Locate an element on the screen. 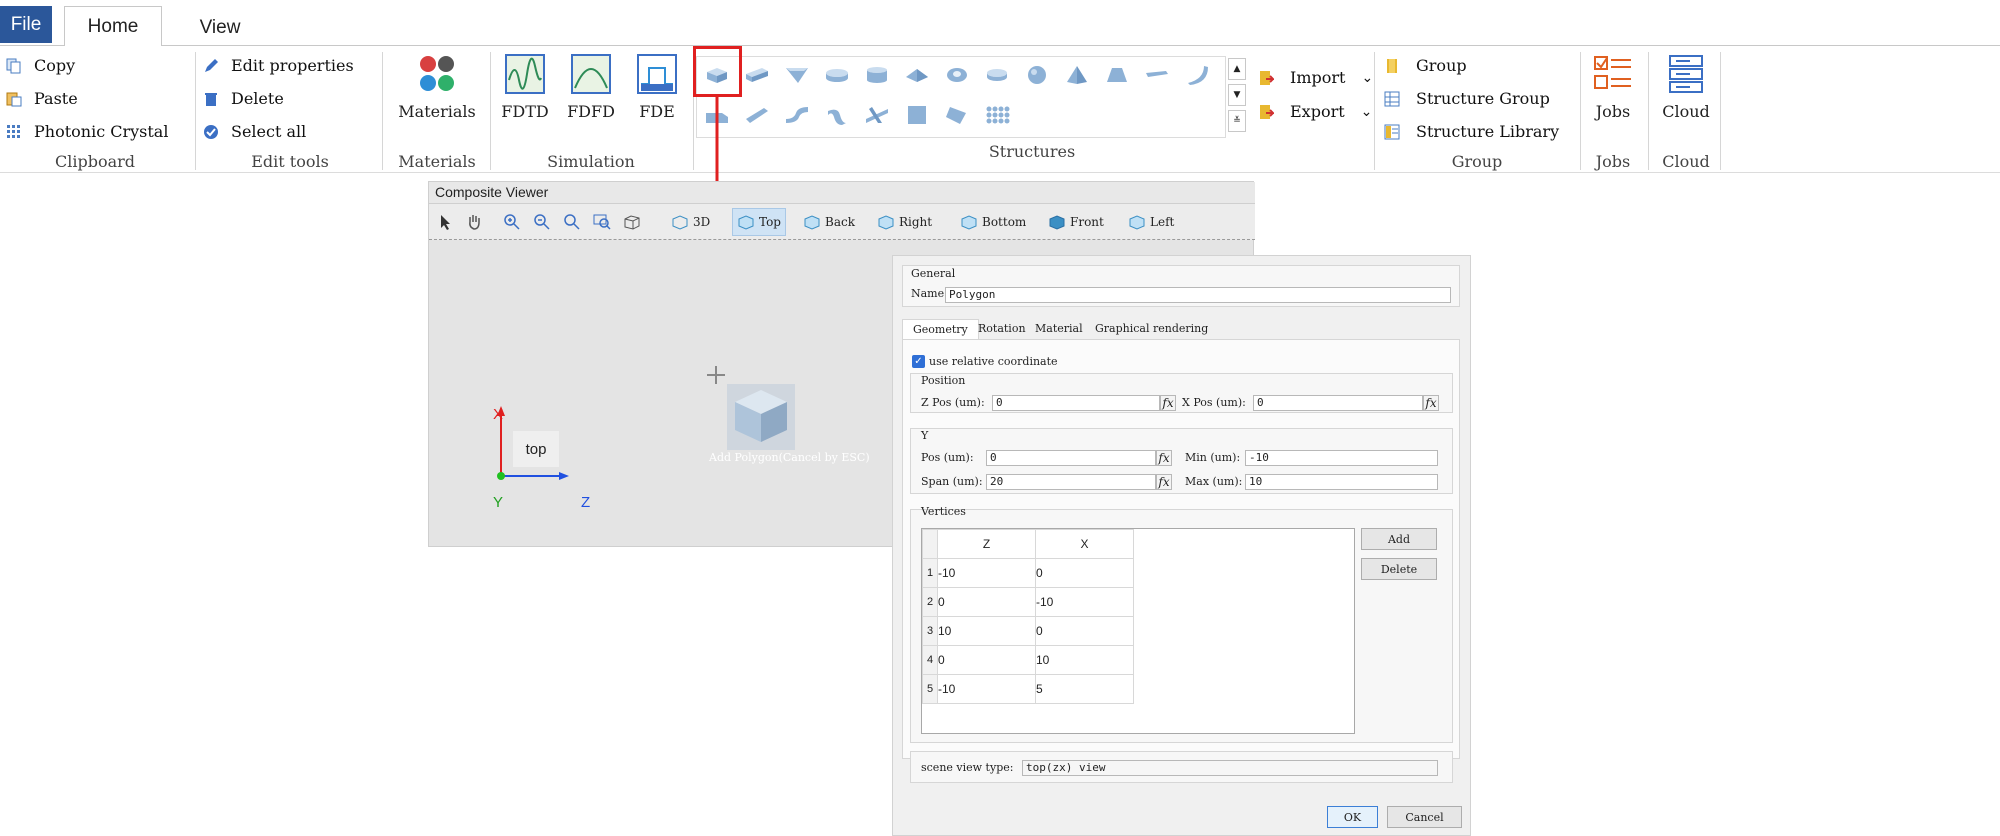  square-structure-icon is located at coordinates (917, 115).